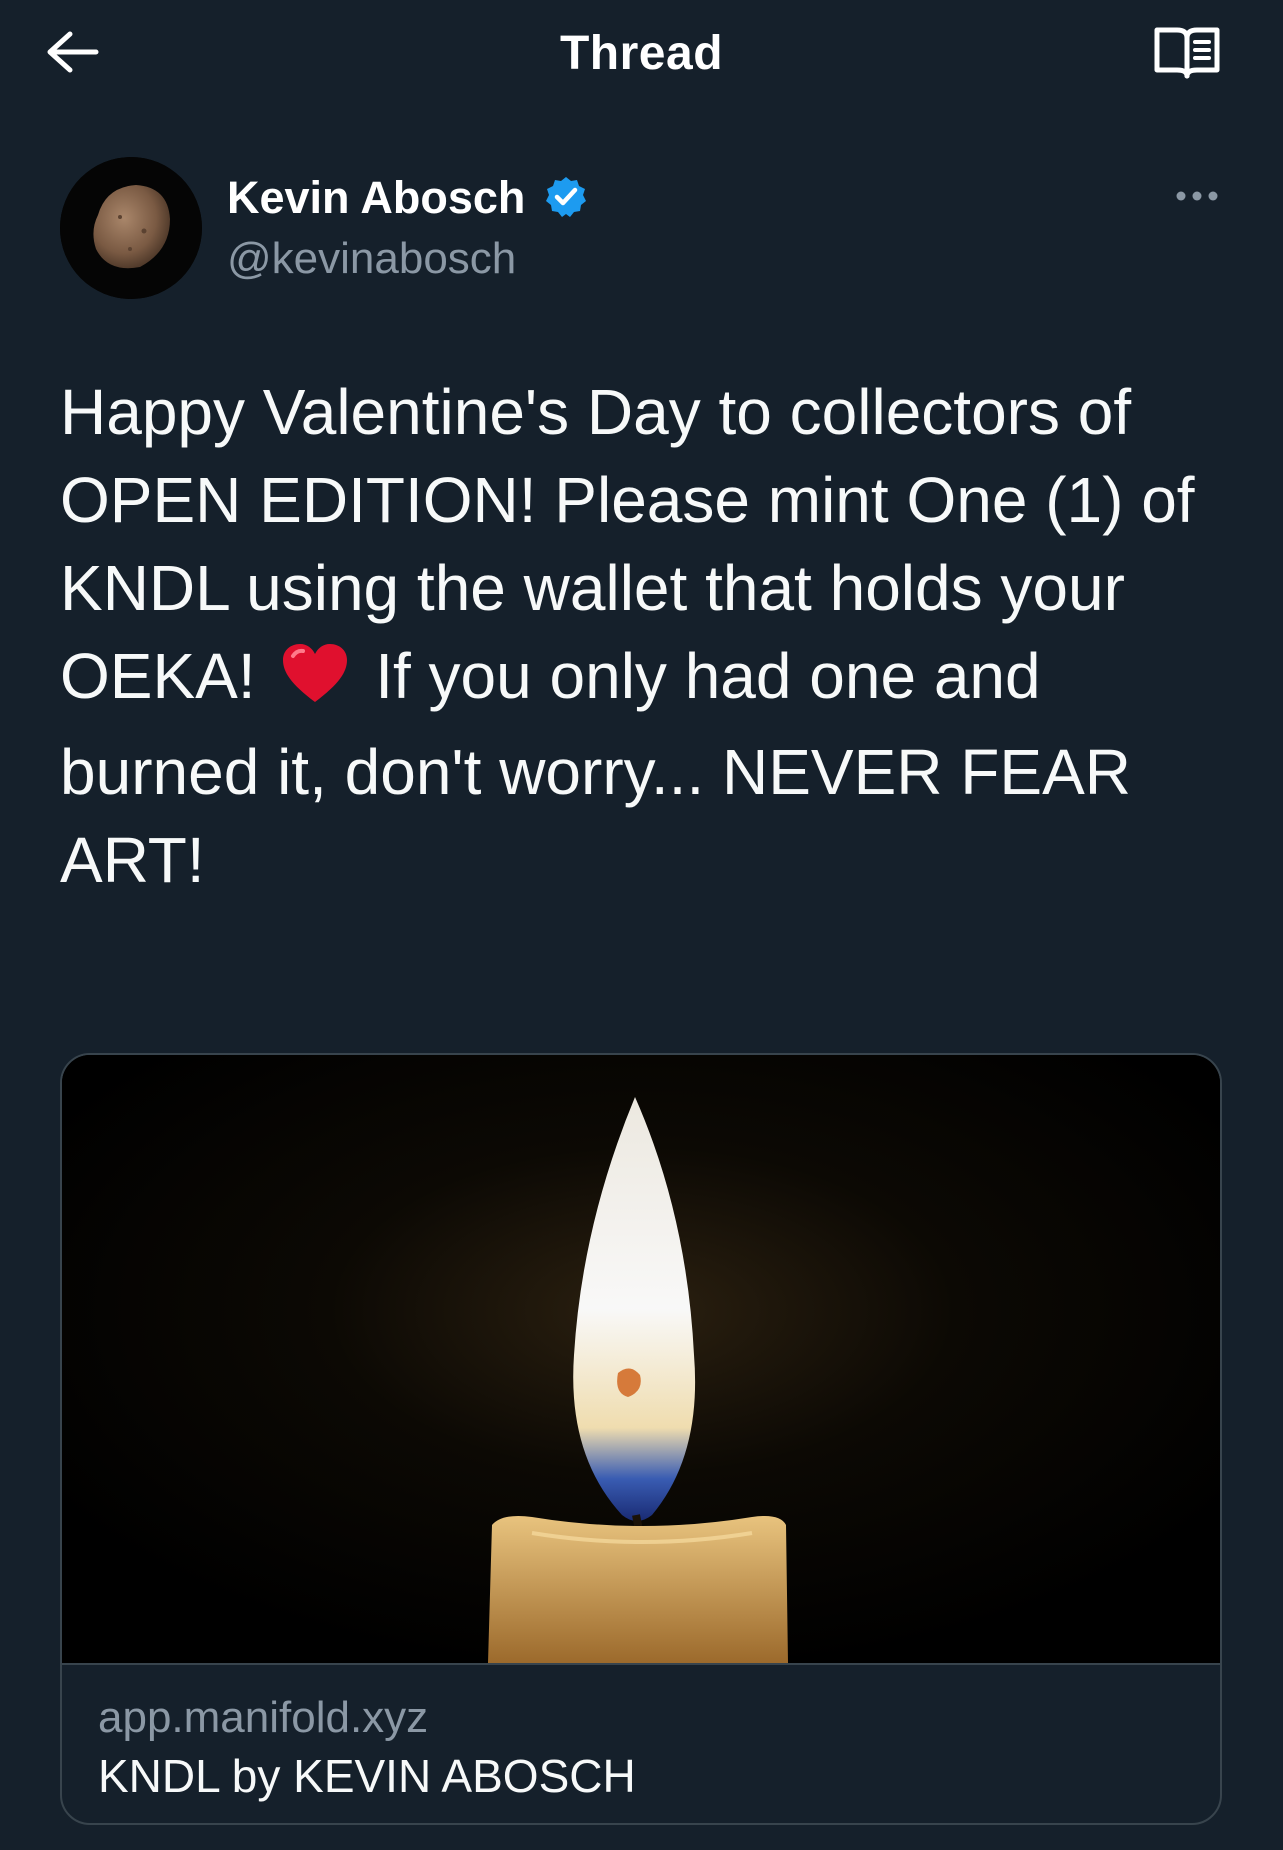  Describe the element at coordinates (376, 198) in the screenshot. I see `author-name: Kevin Abosch` at that location.